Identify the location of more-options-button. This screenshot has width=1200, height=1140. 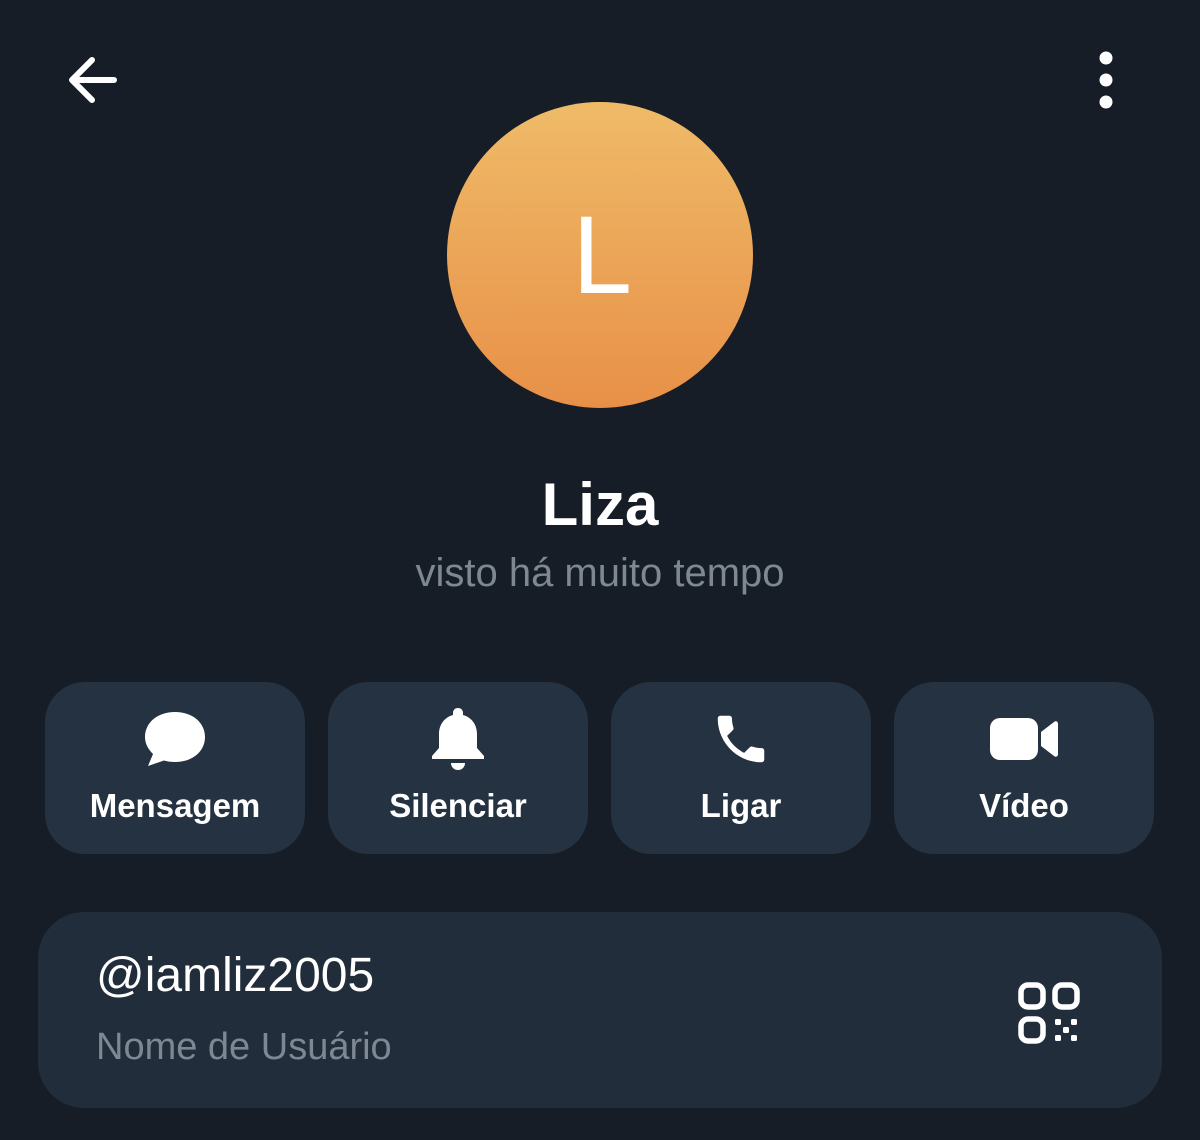
(1106, 80).